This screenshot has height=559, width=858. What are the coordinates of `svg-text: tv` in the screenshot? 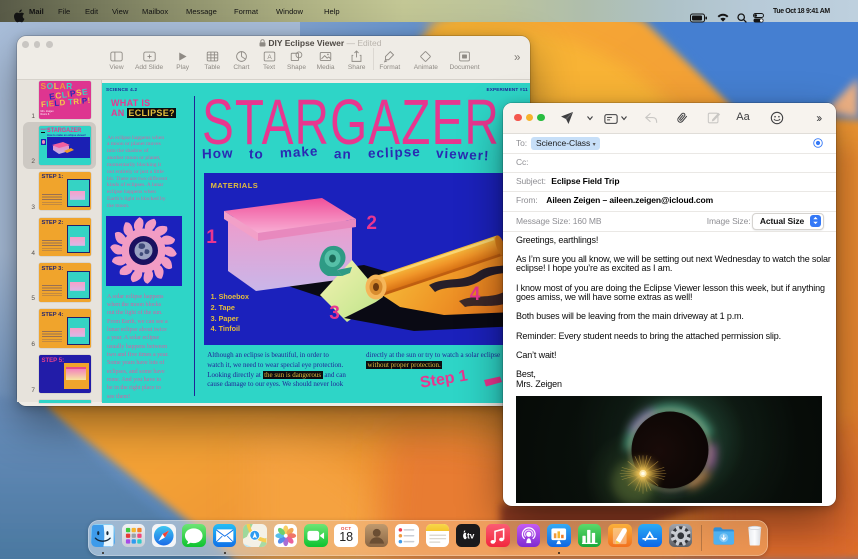 It's located at (471, 535).